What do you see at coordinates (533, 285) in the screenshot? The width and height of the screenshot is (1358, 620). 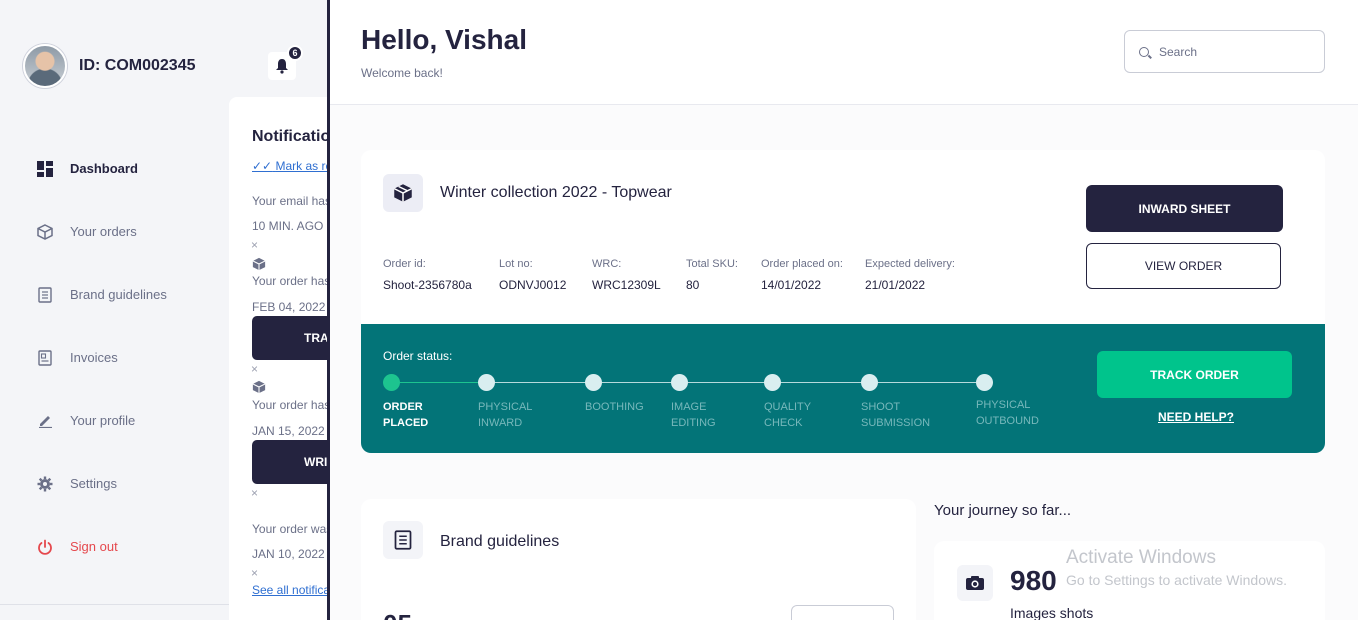 I see `meta-value: ODNVJ0012` at bounding box center [533, 285].